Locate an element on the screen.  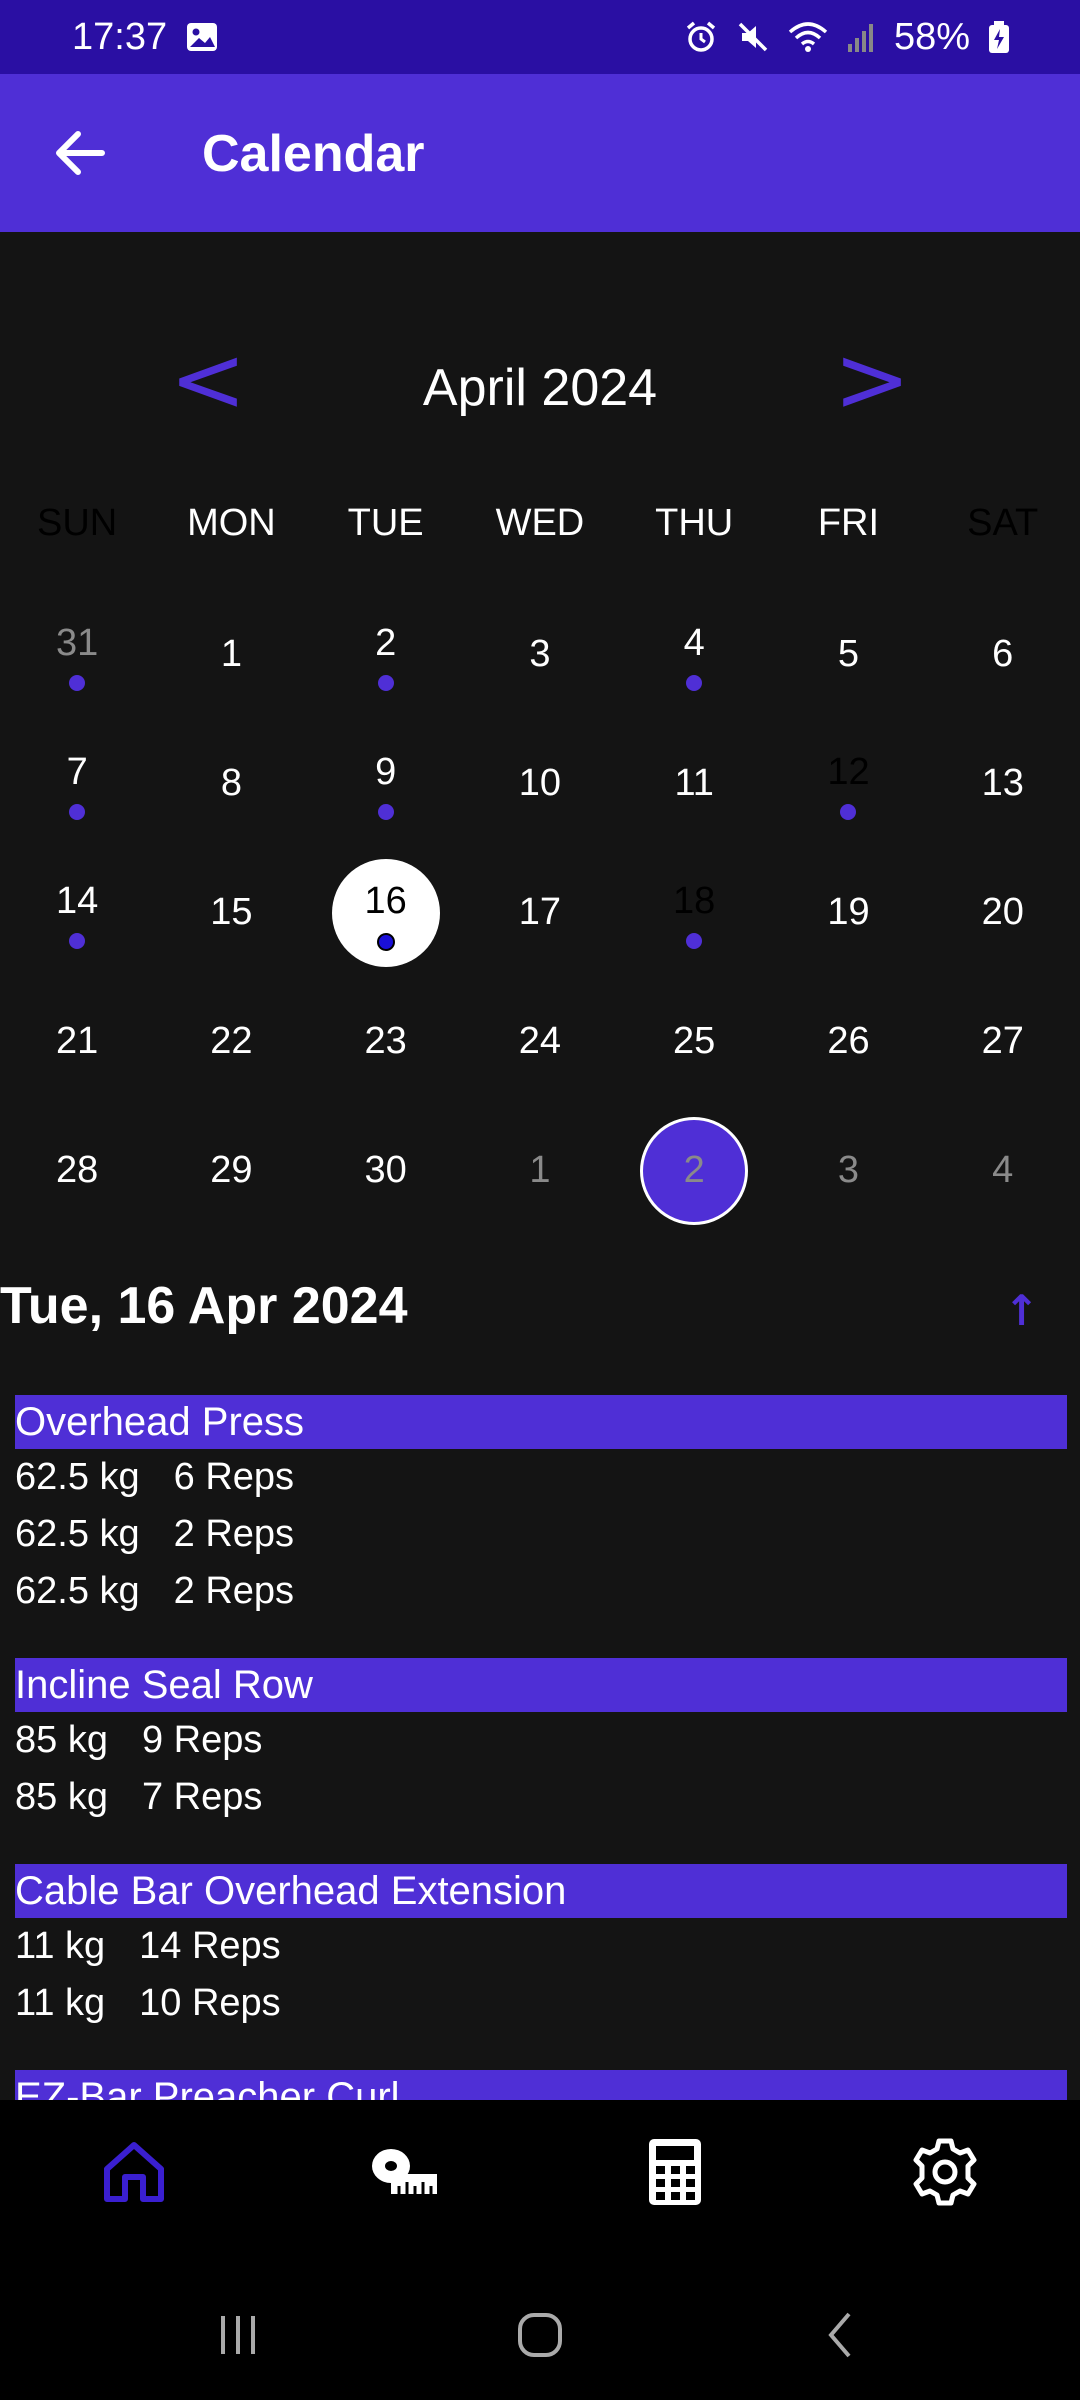
nav-home is located at coordinates (134, 2172).